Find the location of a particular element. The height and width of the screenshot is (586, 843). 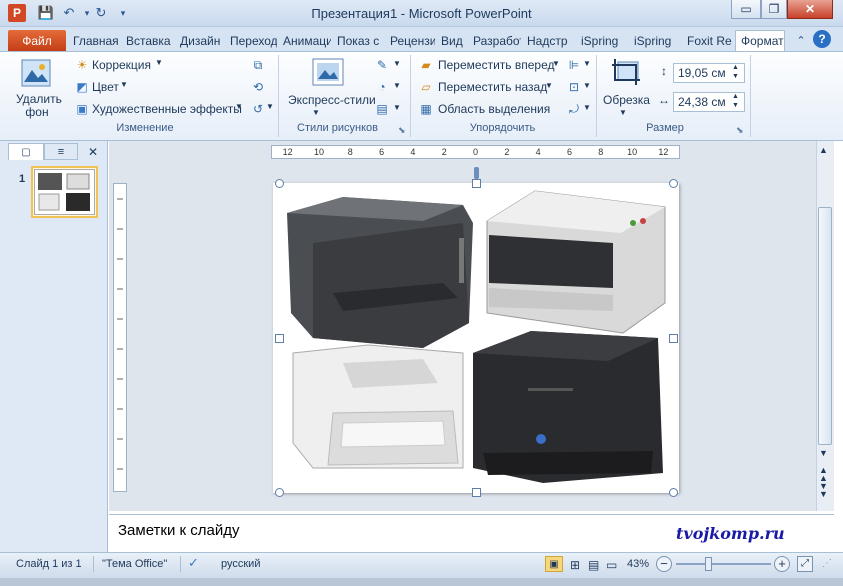

remove-background-button: Удалить фон is located at coordinates (39, 106).